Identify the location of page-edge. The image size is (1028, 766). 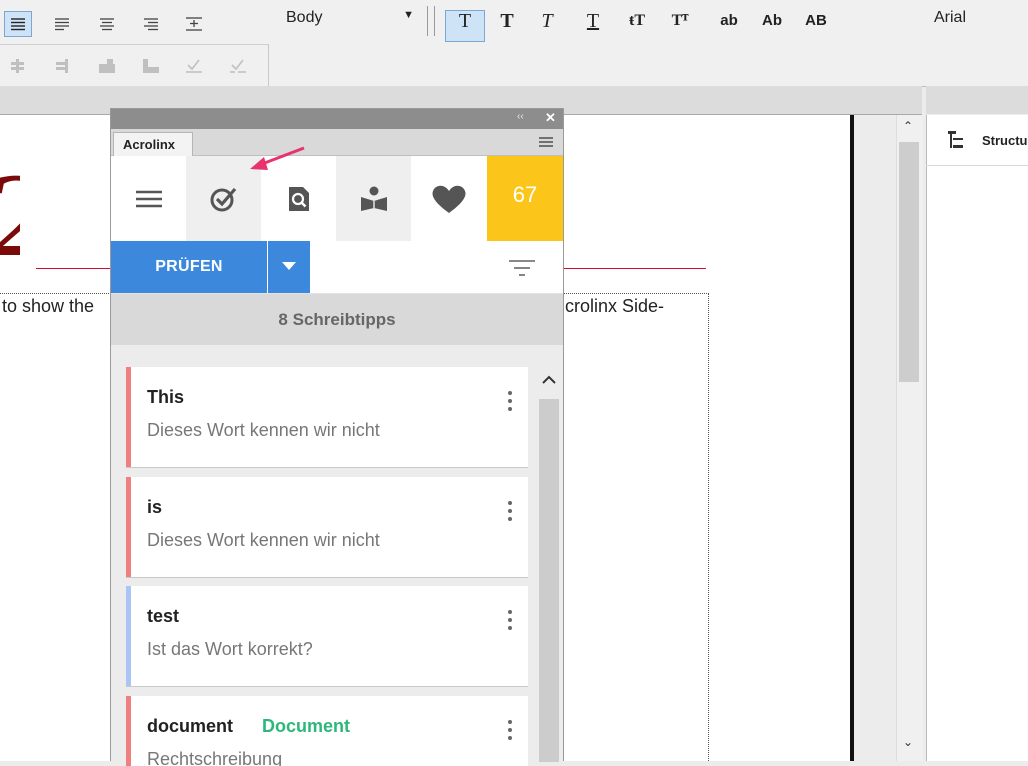
(852, 438).